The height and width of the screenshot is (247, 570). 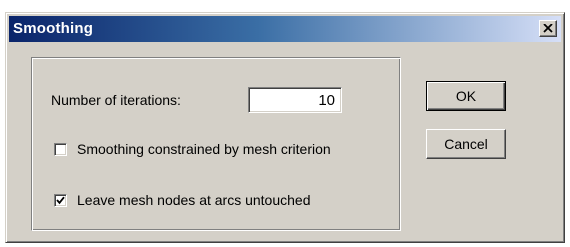 I want to click on close-icon, so click(x=548, y=28).